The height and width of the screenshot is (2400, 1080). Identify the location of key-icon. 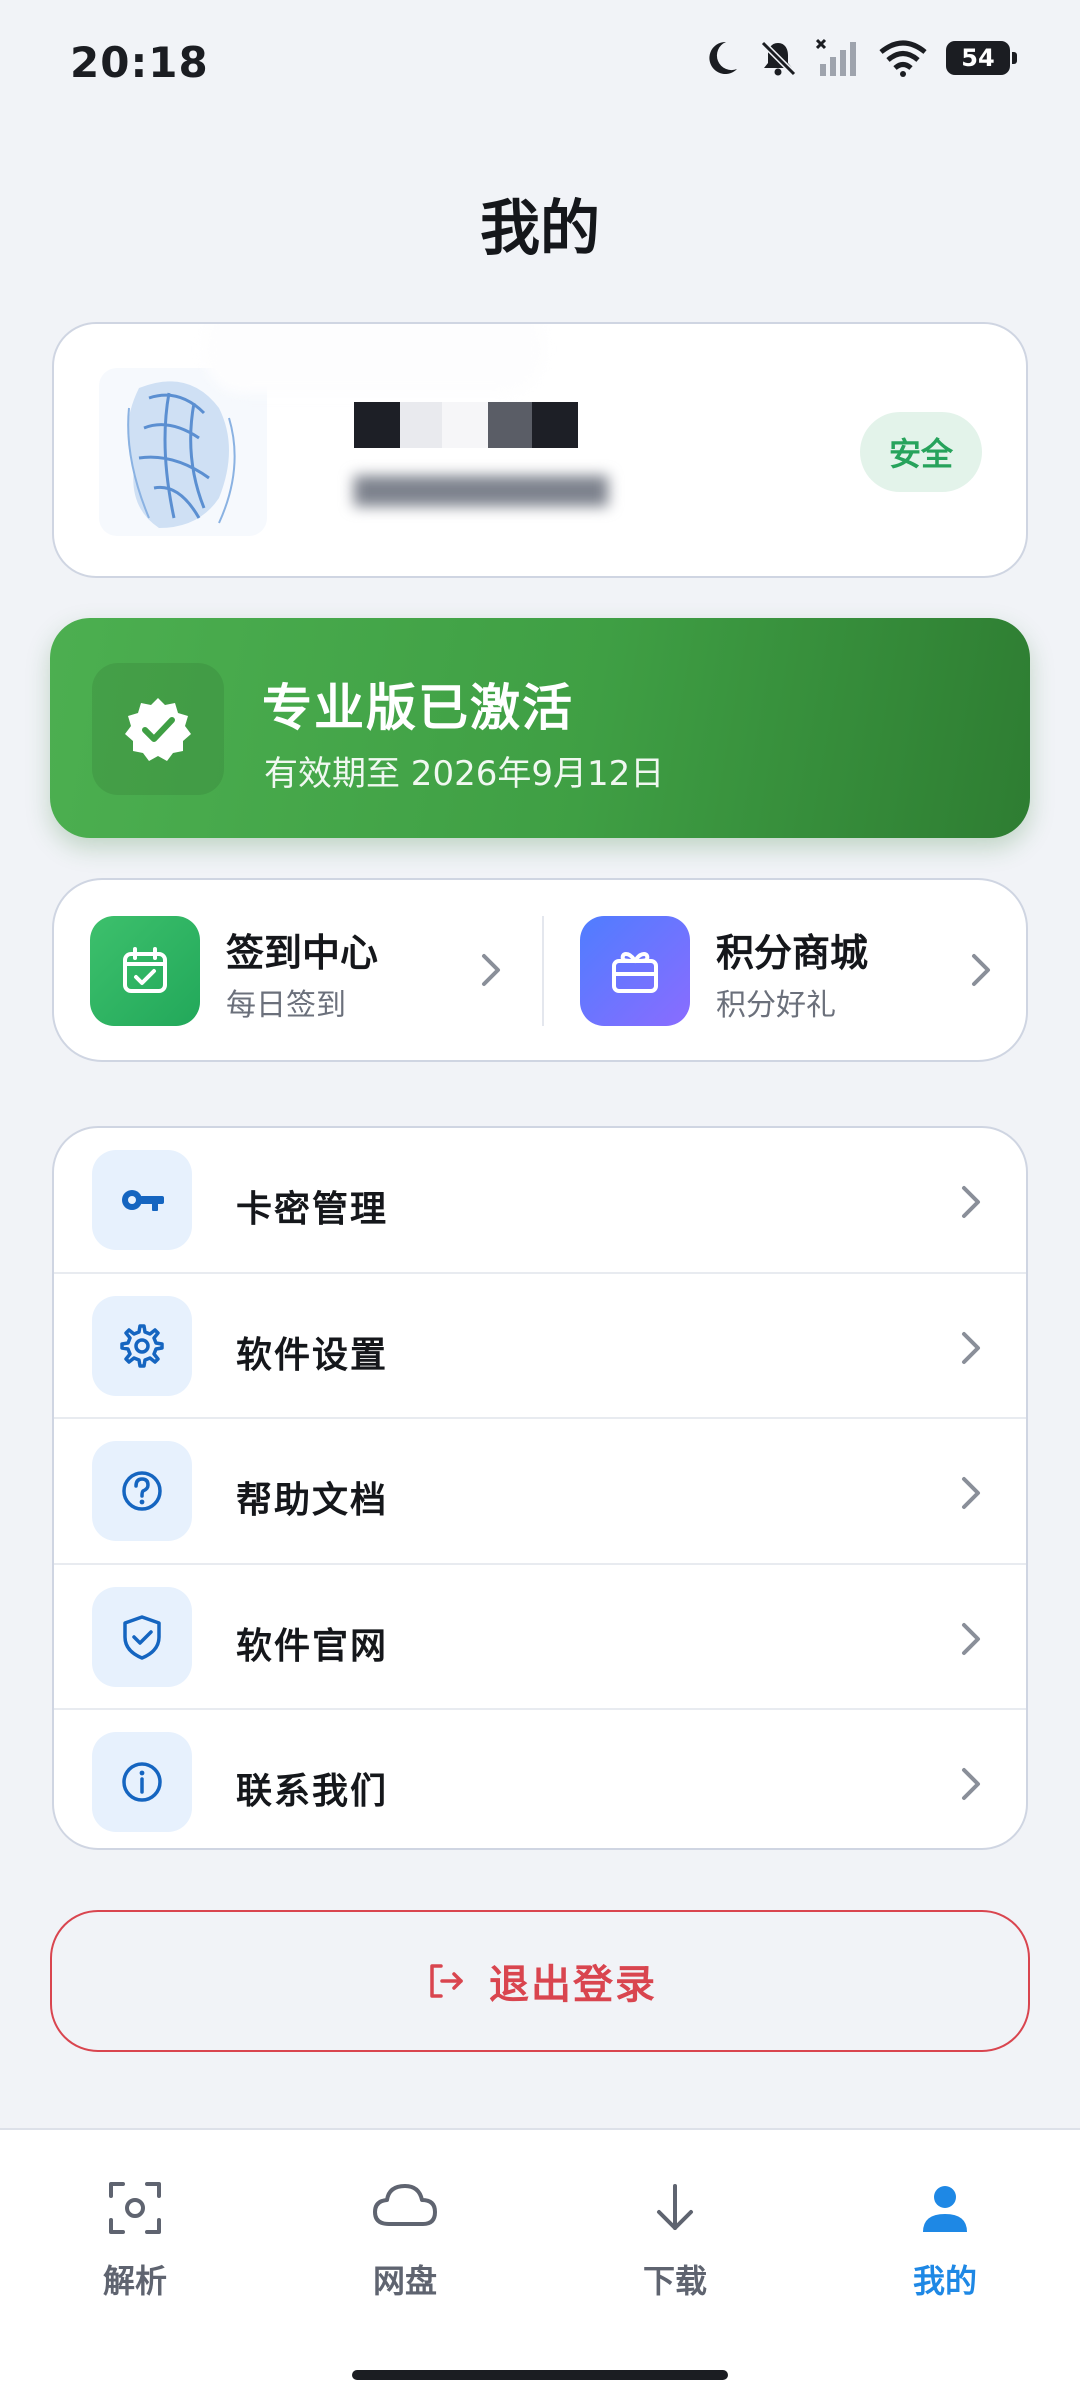
(142, 1200).